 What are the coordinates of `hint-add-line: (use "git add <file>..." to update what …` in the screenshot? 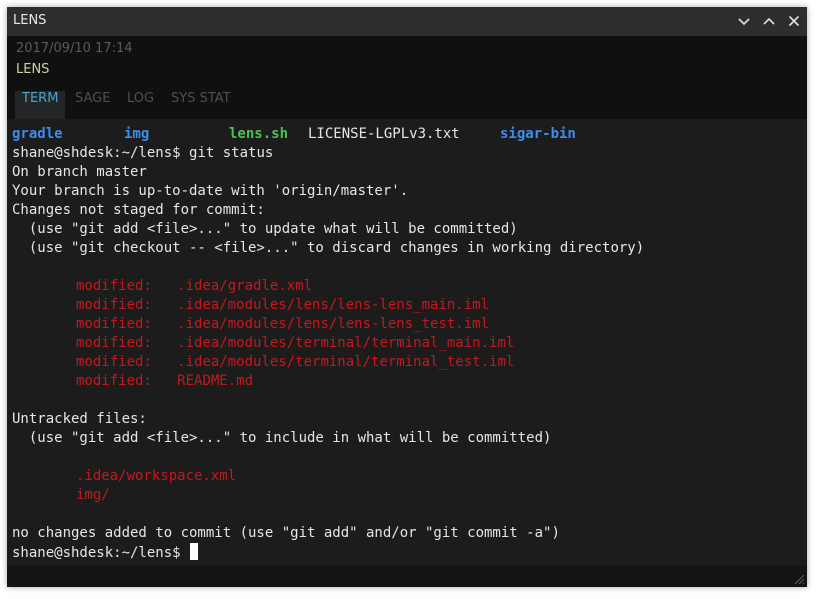 It's located at (265, 229).